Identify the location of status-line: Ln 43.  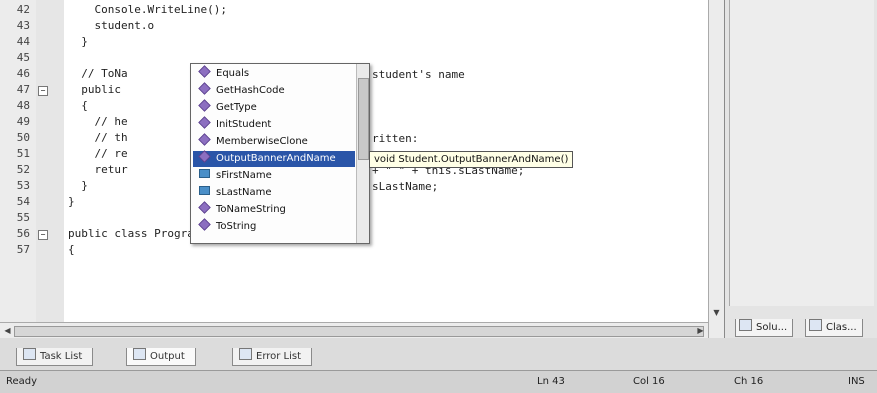
(551, 381).